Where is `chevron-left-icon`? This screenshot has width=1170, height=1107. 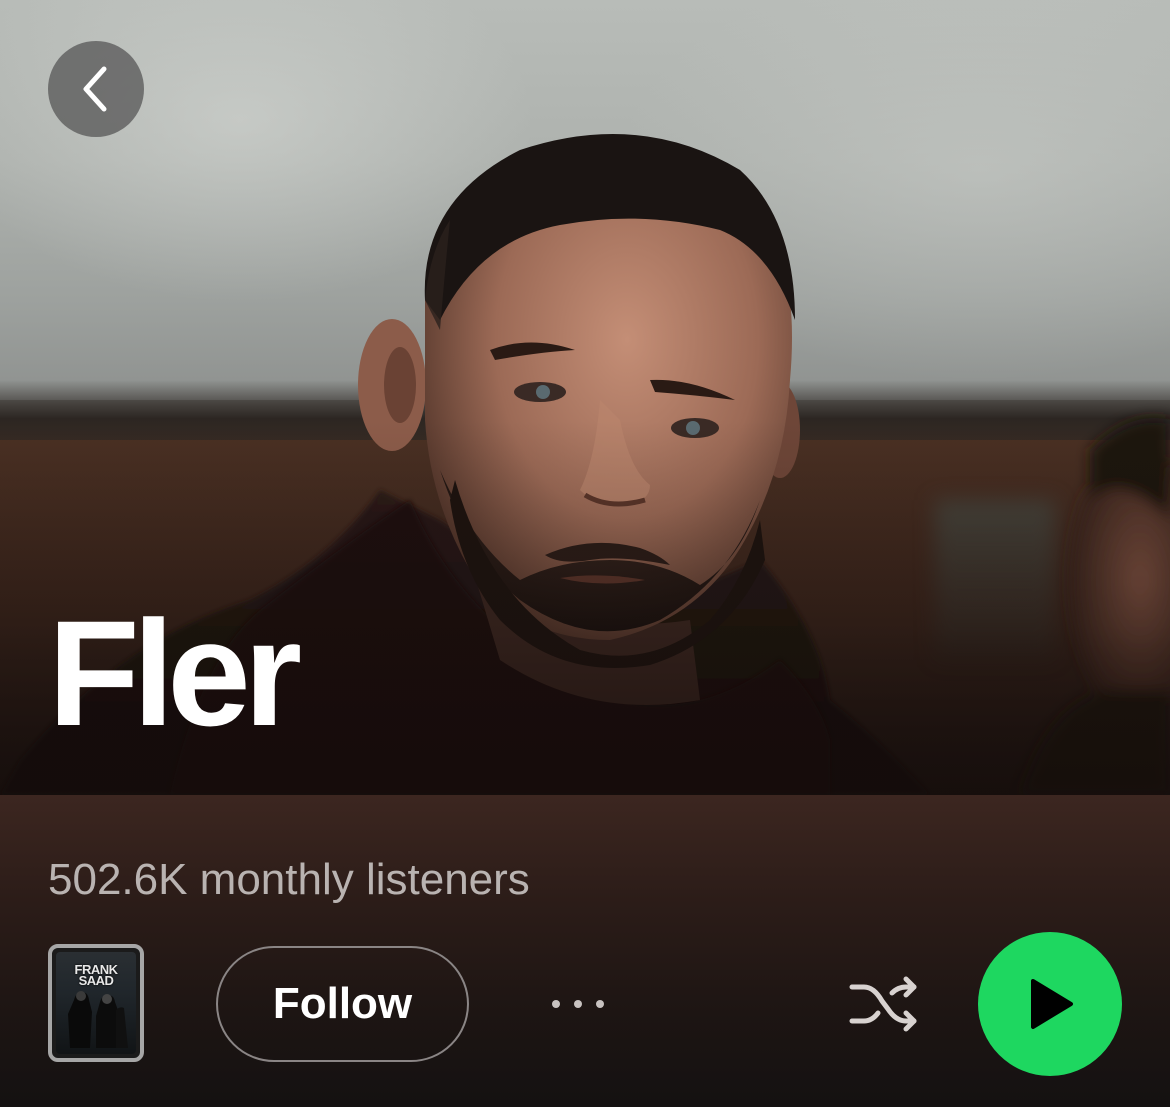
chevron-left-icon is located at coordinates (95, 89).